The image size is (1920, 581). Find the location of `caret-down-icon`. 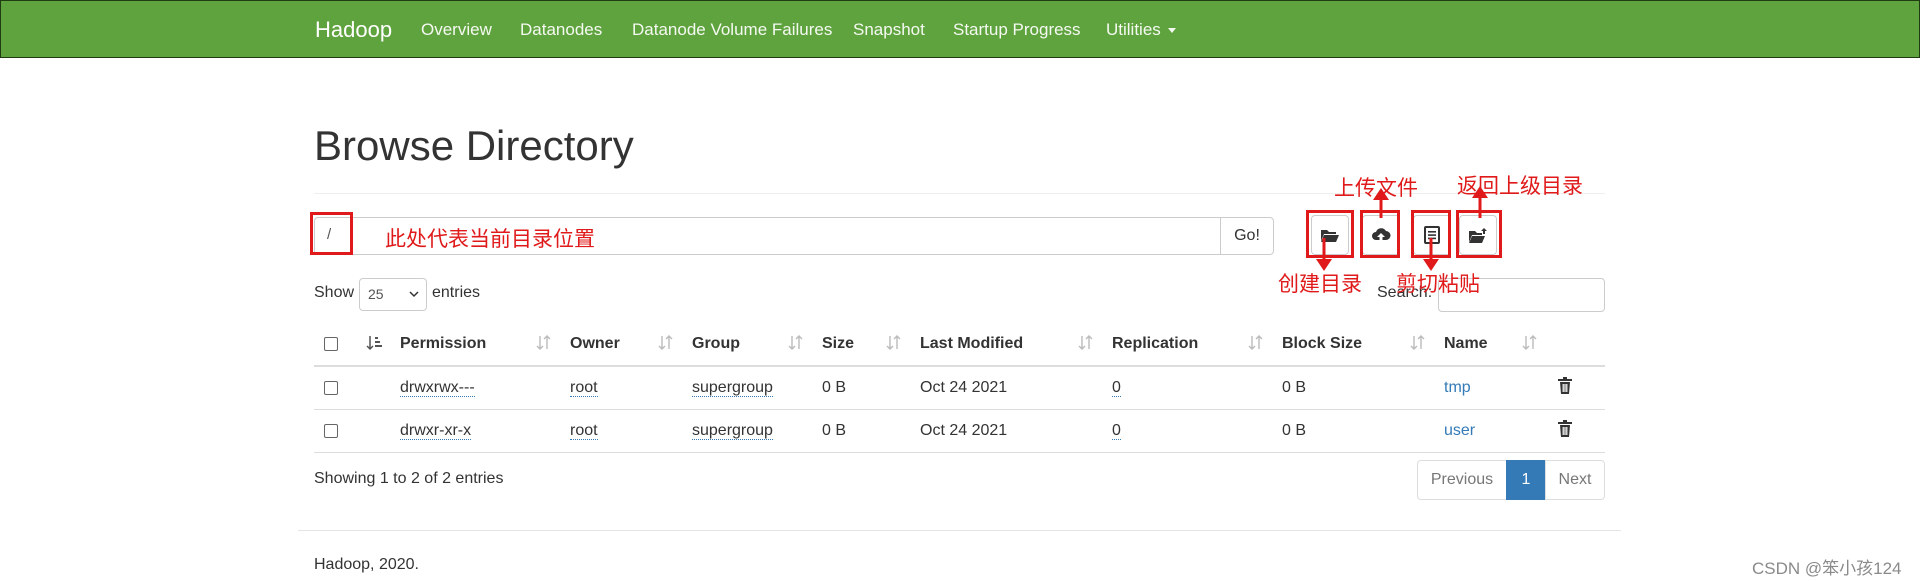

caret-down-icon is located at coordinates (1171, 31).